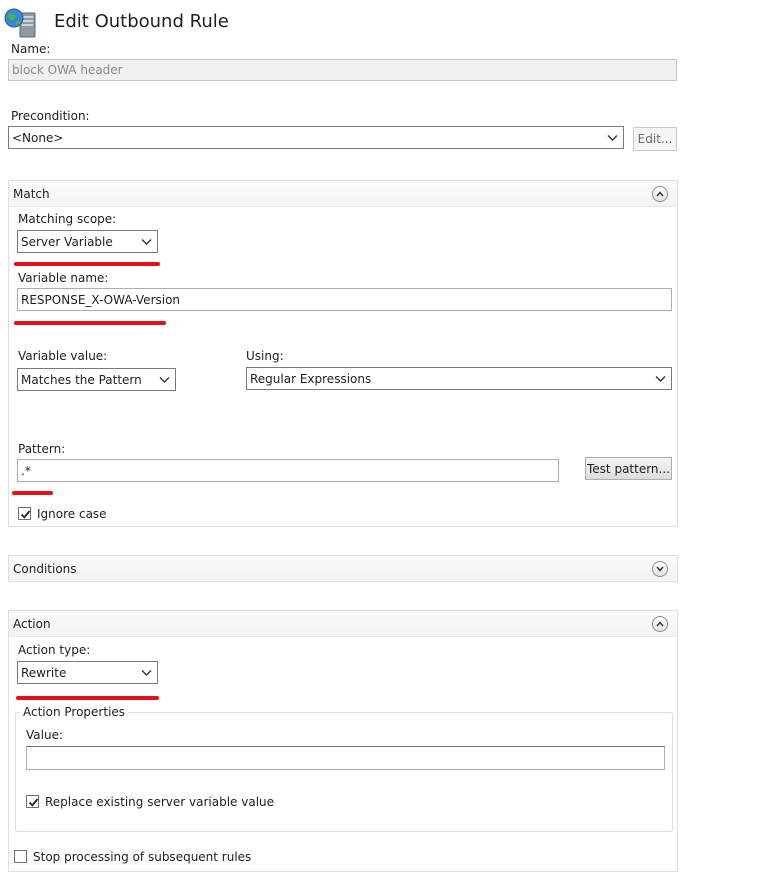 This screenshot has width=763, height=875. I want to click on collapse-match-button, so click(660, 194).